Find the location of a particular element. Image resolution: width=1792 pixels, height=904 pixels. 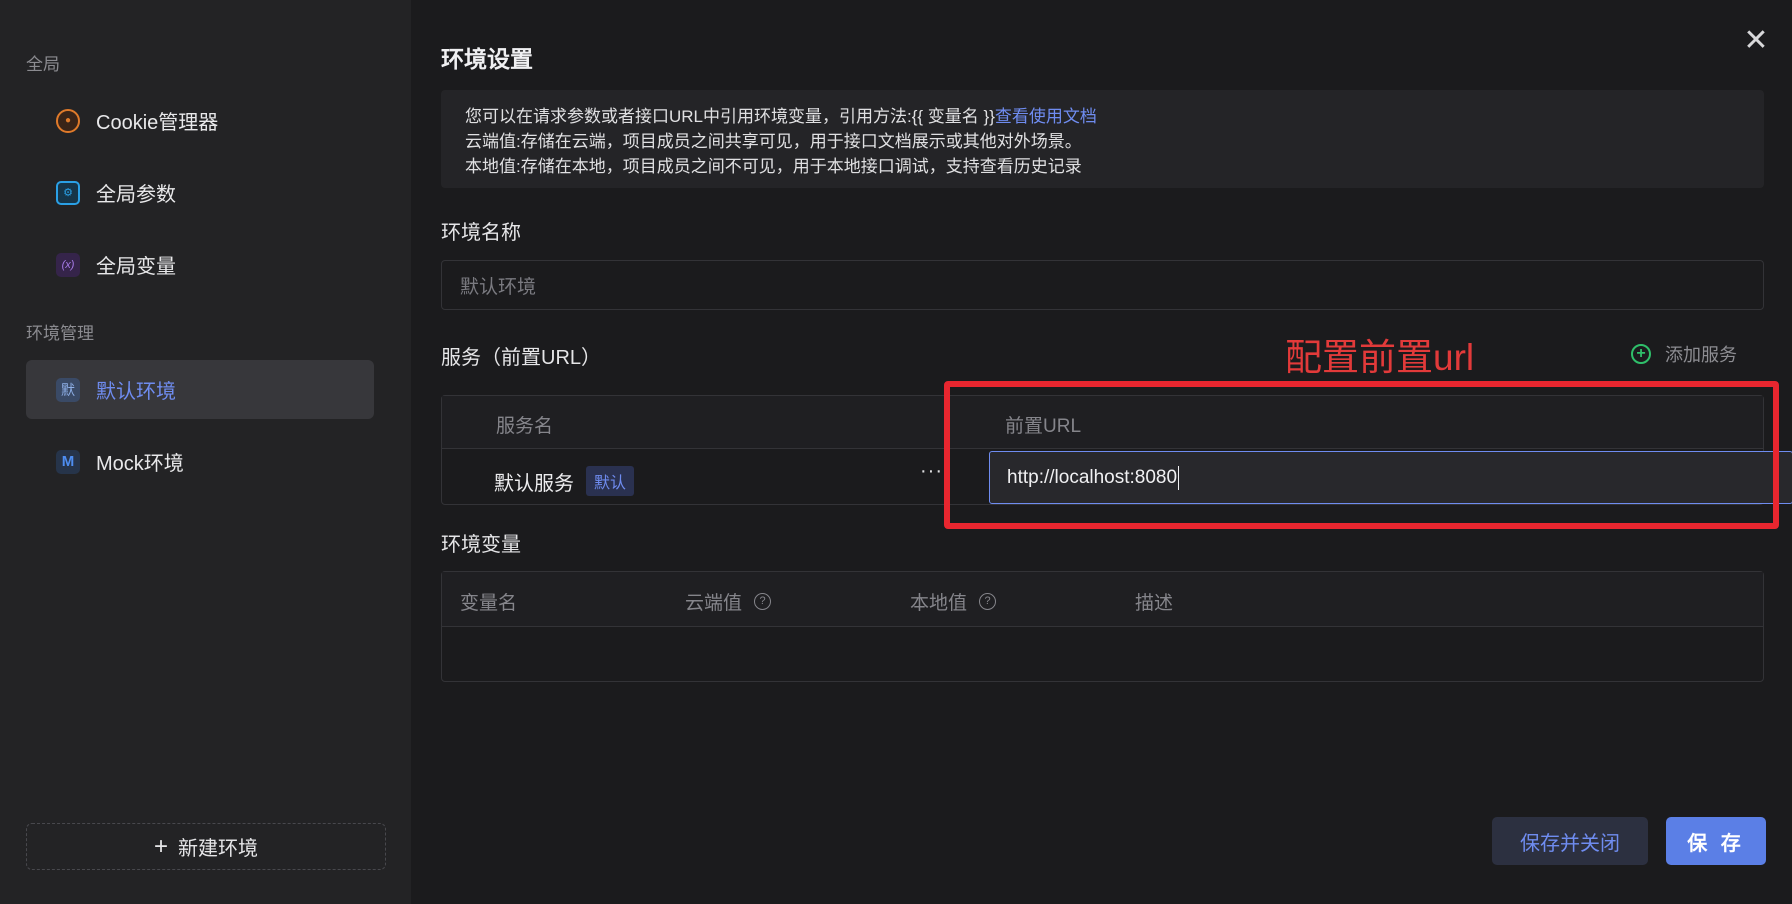

new-env-label: 新建环境 is located at coordinates (218, 849).